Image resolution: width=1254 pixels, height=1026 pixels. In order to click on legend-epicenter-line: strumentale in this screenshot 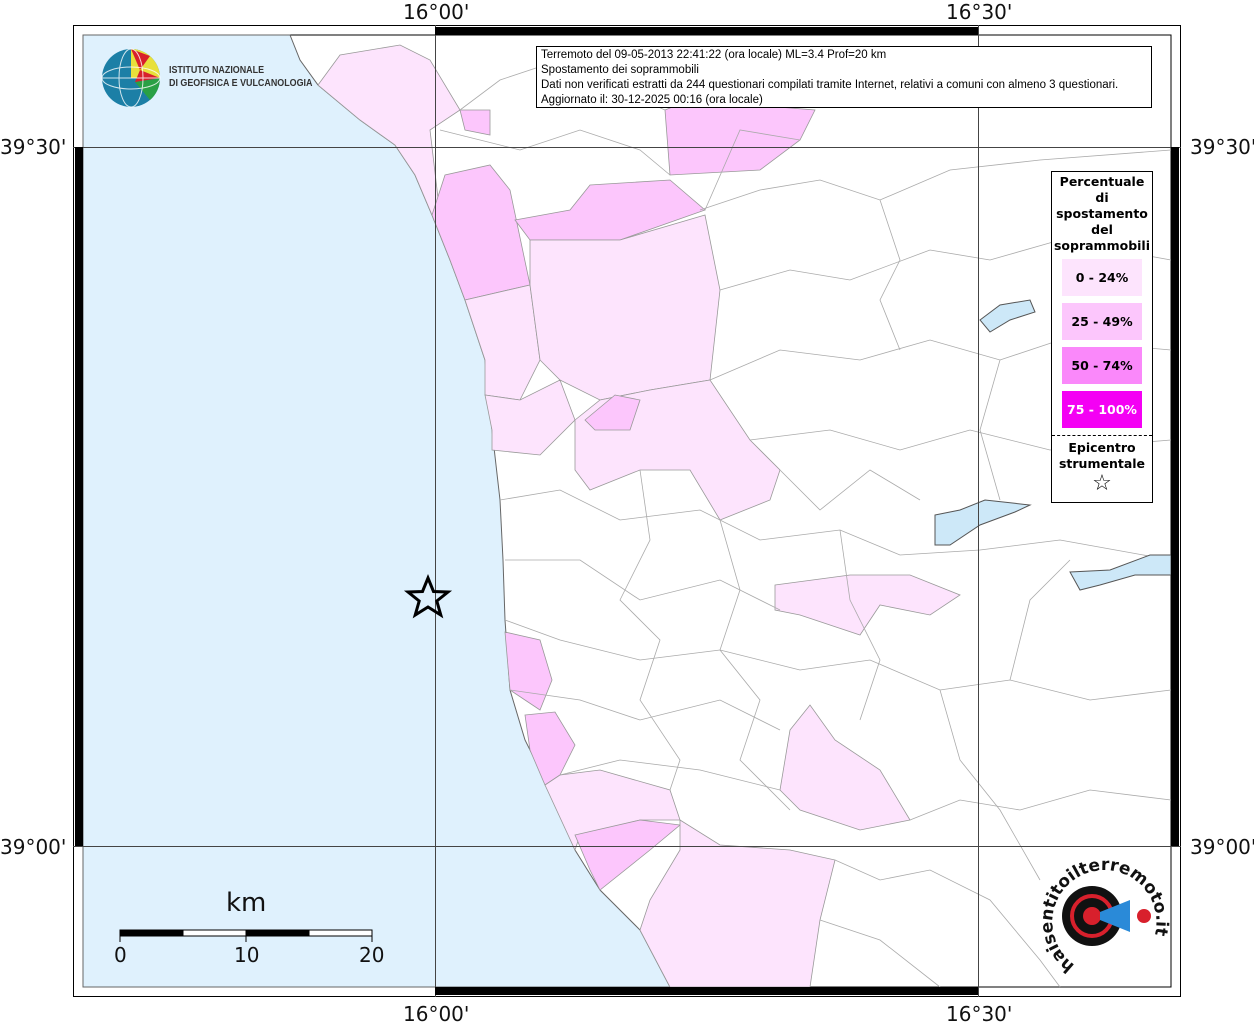, I will do `click(1102, 463)`.